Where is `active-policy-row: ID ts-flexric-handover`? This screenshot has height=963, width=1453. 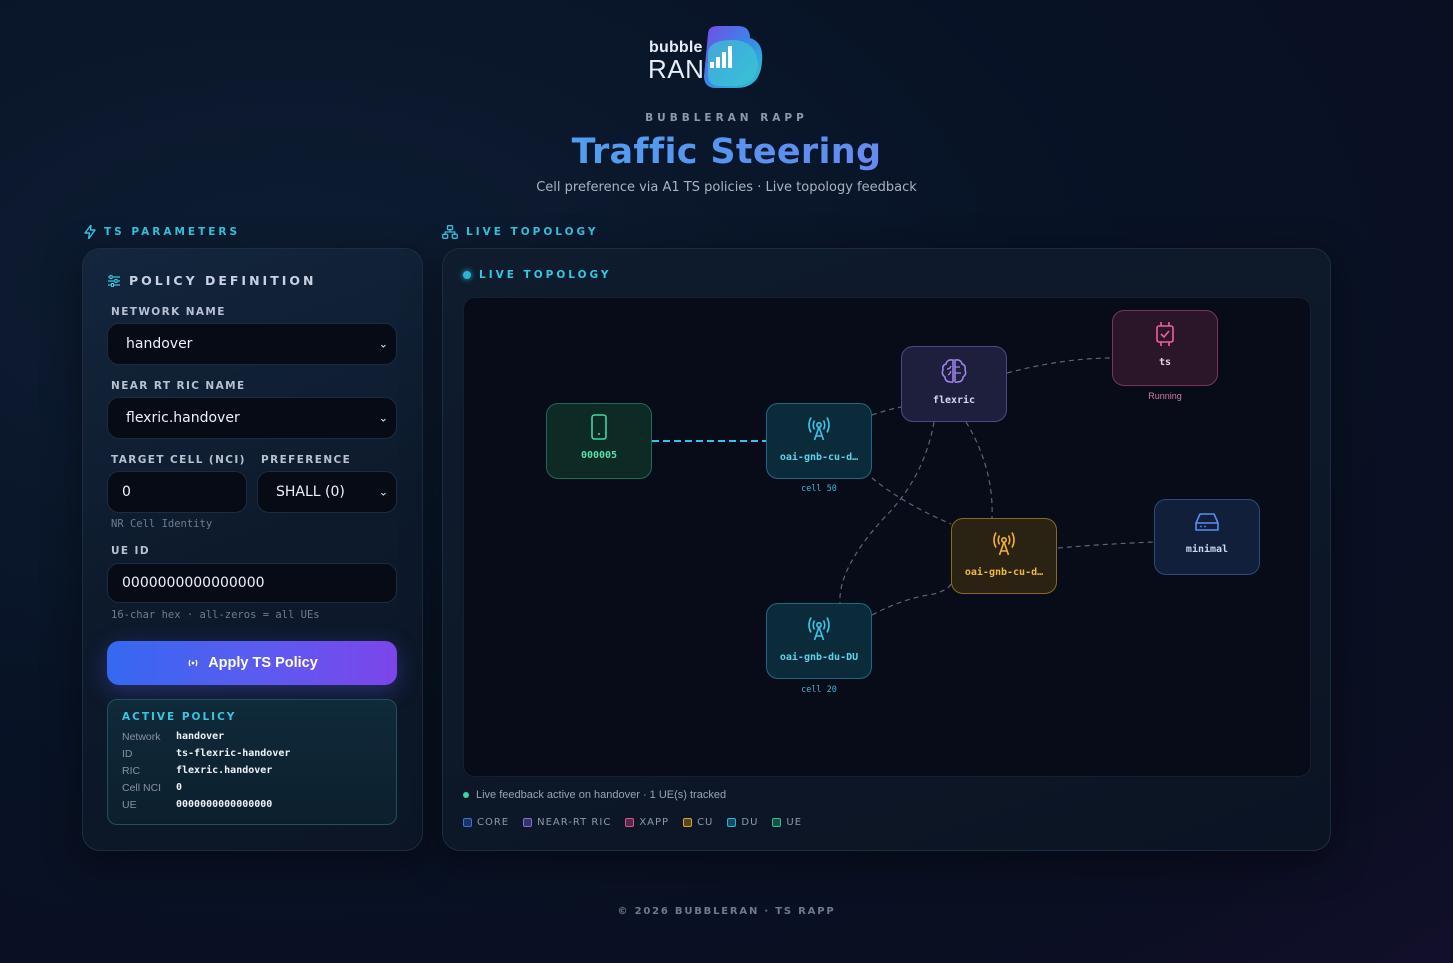
active-policy-row: ID ts-flexric-handover is located at coordinates (206, 754).